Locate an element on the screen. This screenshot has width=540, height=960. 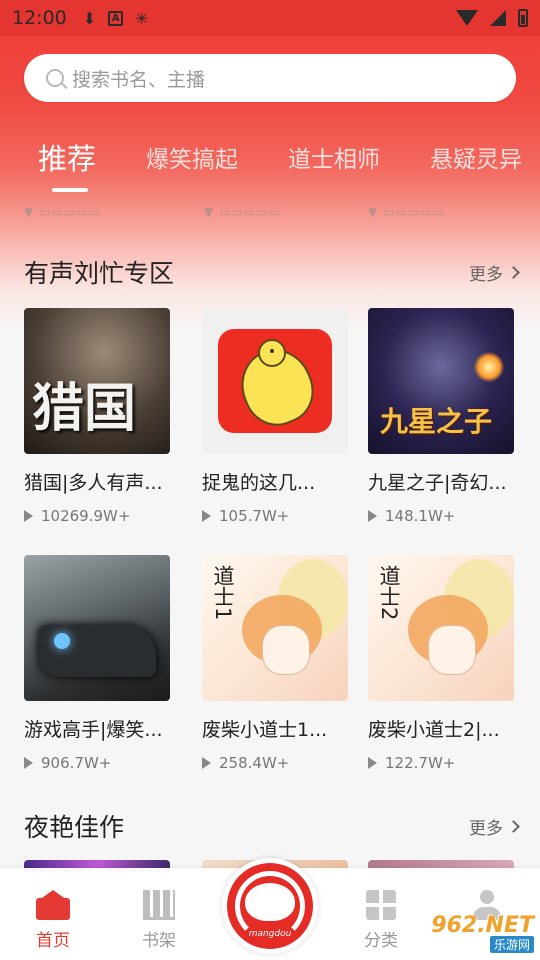
play-count: 258.4W+ is located at coordinates (275, 763).